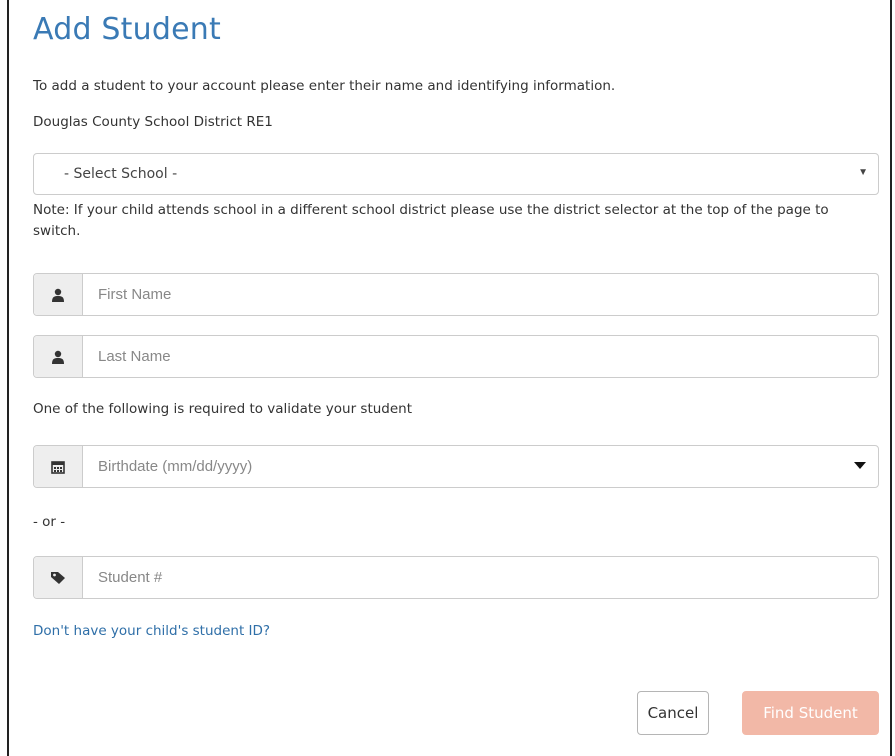  I want to click on student-id-help-link: Don't have your child's student ID?, so click(151, 631).